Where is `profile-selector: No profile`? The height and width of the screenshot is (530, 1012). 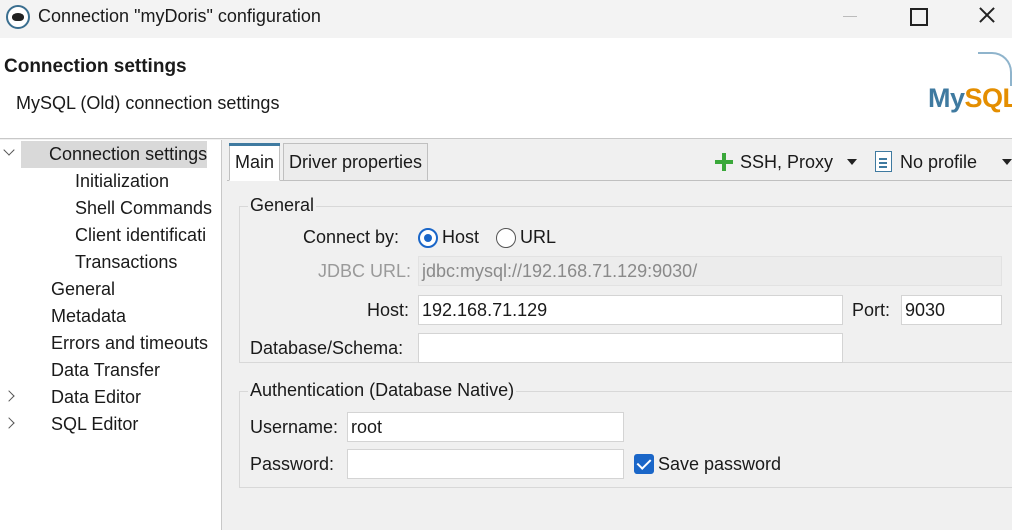
profile-selector: No profile is located at coordinates (943, 163).